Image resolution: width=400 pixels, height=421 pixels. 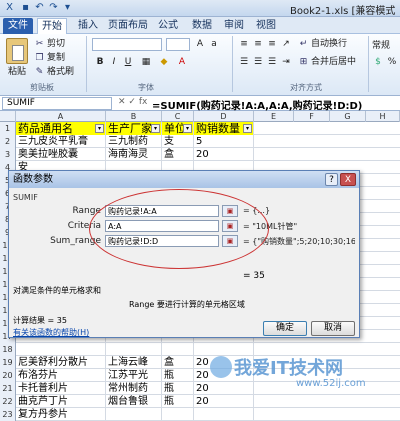 I want to click on paste-button: 粘贴, so click(x=17, y=72).